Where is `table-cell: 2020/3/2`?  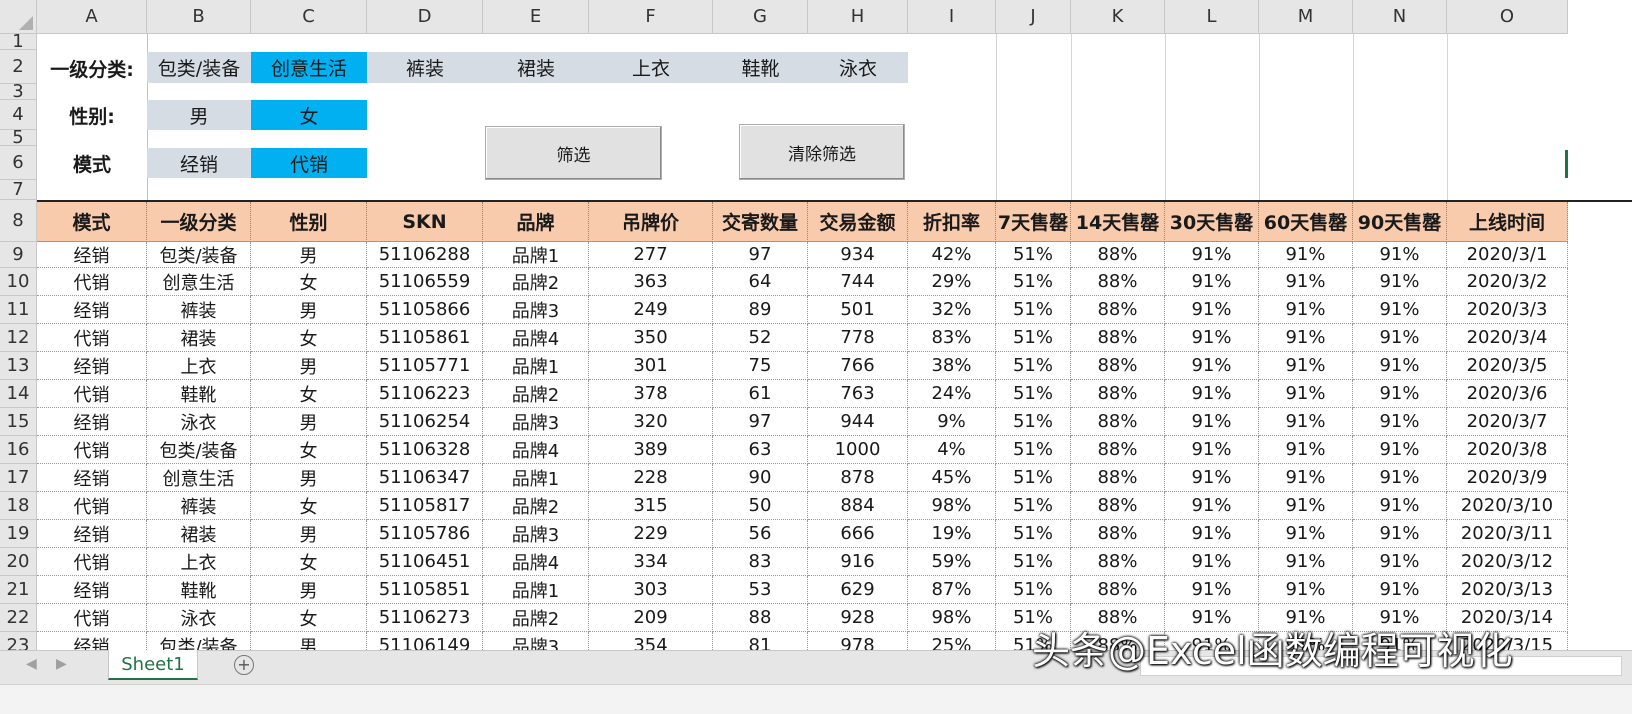
table-cell: 2020/3/2 is located at coordinates (1507, 282).